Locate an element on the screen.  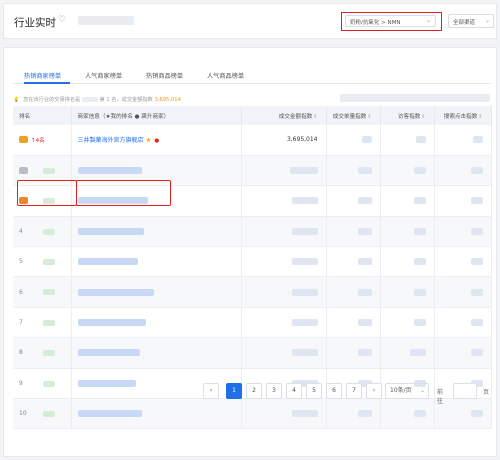
page-unit-label: 页 is located at coordinates (486, 392).